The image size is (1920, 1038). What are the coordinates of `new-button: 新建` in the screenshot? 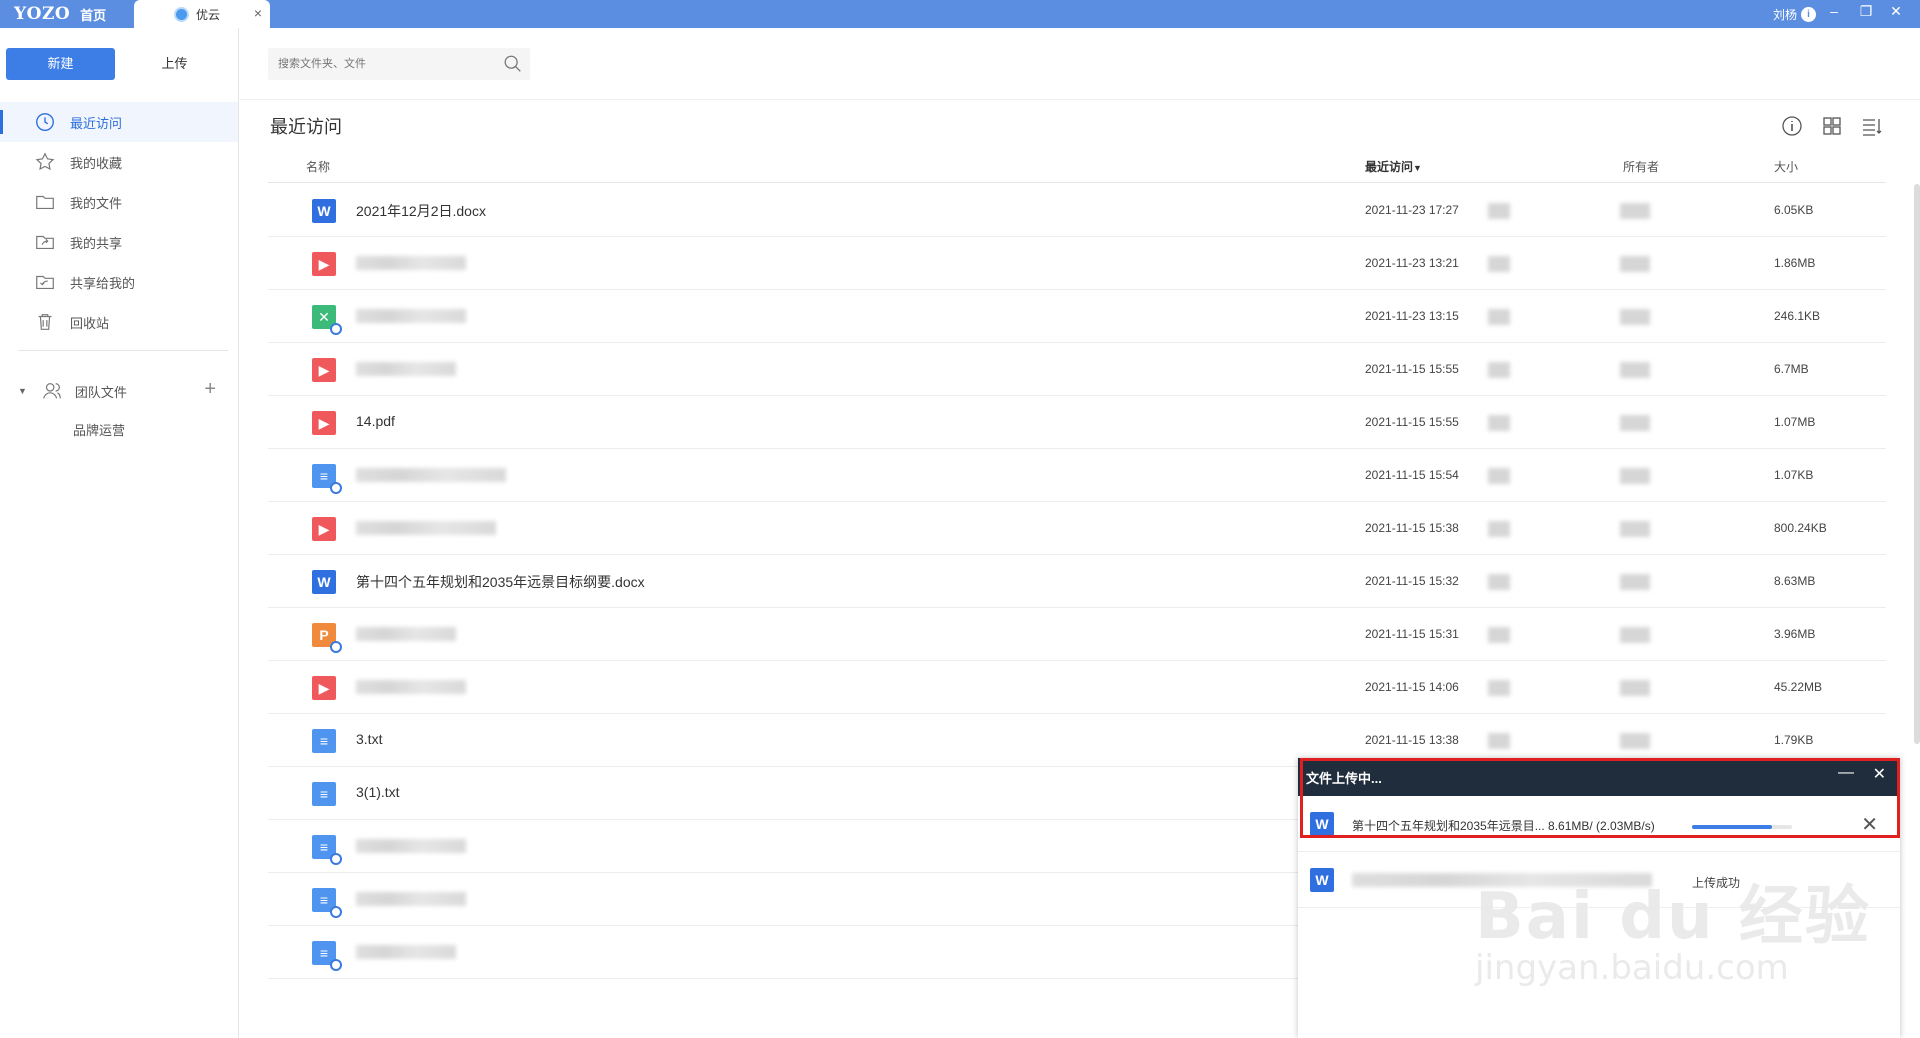 It's located at (60, 64).